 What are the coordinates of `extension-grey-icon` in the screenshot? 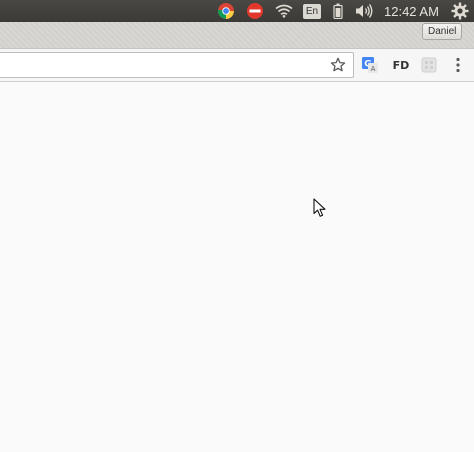 It's located at (429, 65).